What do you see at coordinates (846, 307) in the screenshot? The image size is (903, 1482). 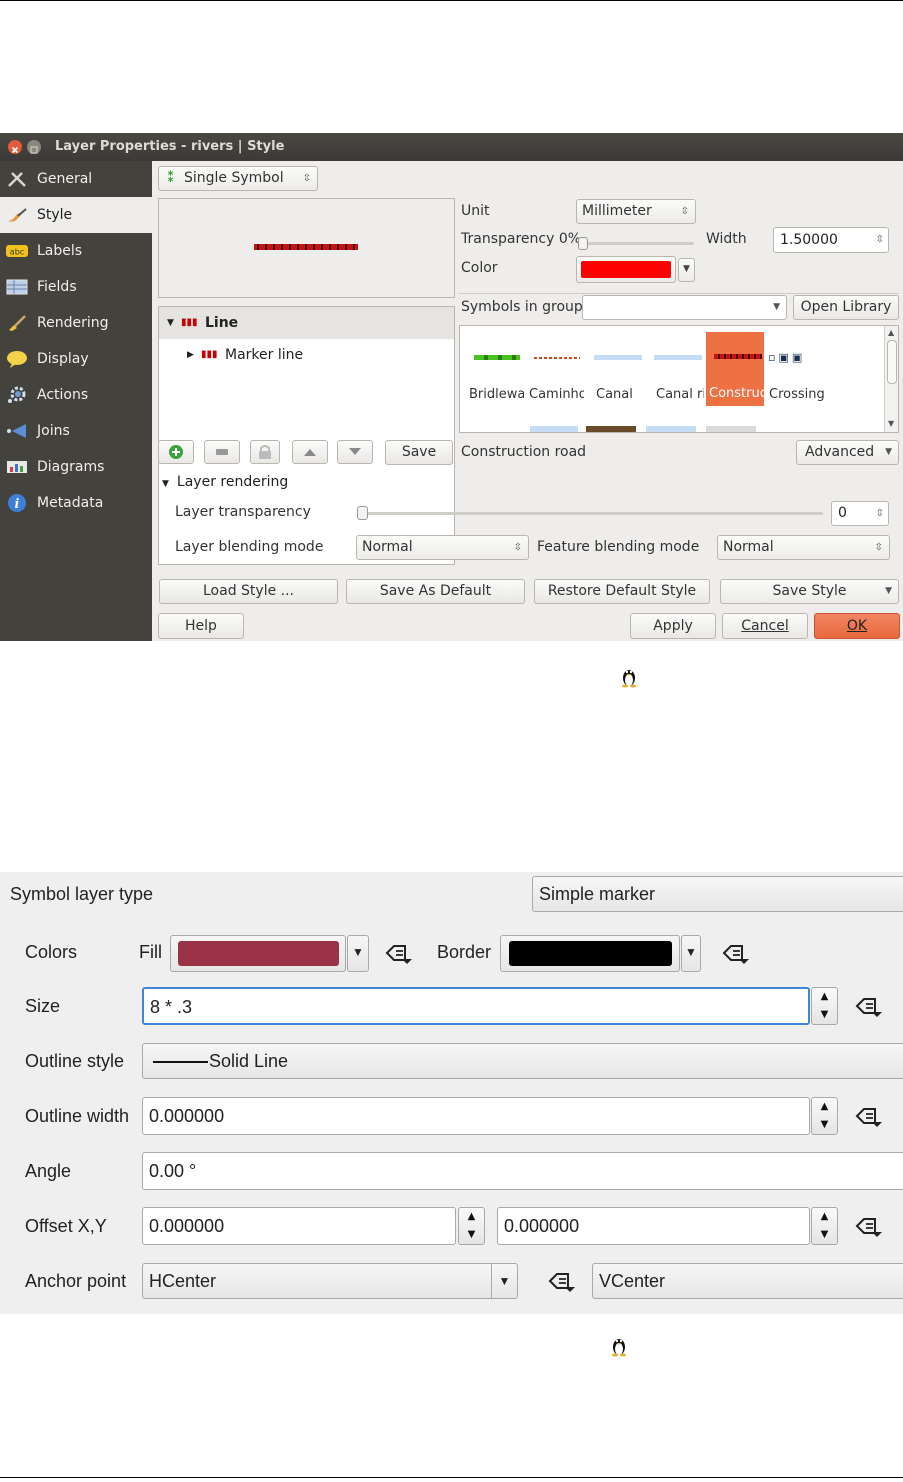 I see `open-library-button: Open Library` at bounding box center [846, 307].